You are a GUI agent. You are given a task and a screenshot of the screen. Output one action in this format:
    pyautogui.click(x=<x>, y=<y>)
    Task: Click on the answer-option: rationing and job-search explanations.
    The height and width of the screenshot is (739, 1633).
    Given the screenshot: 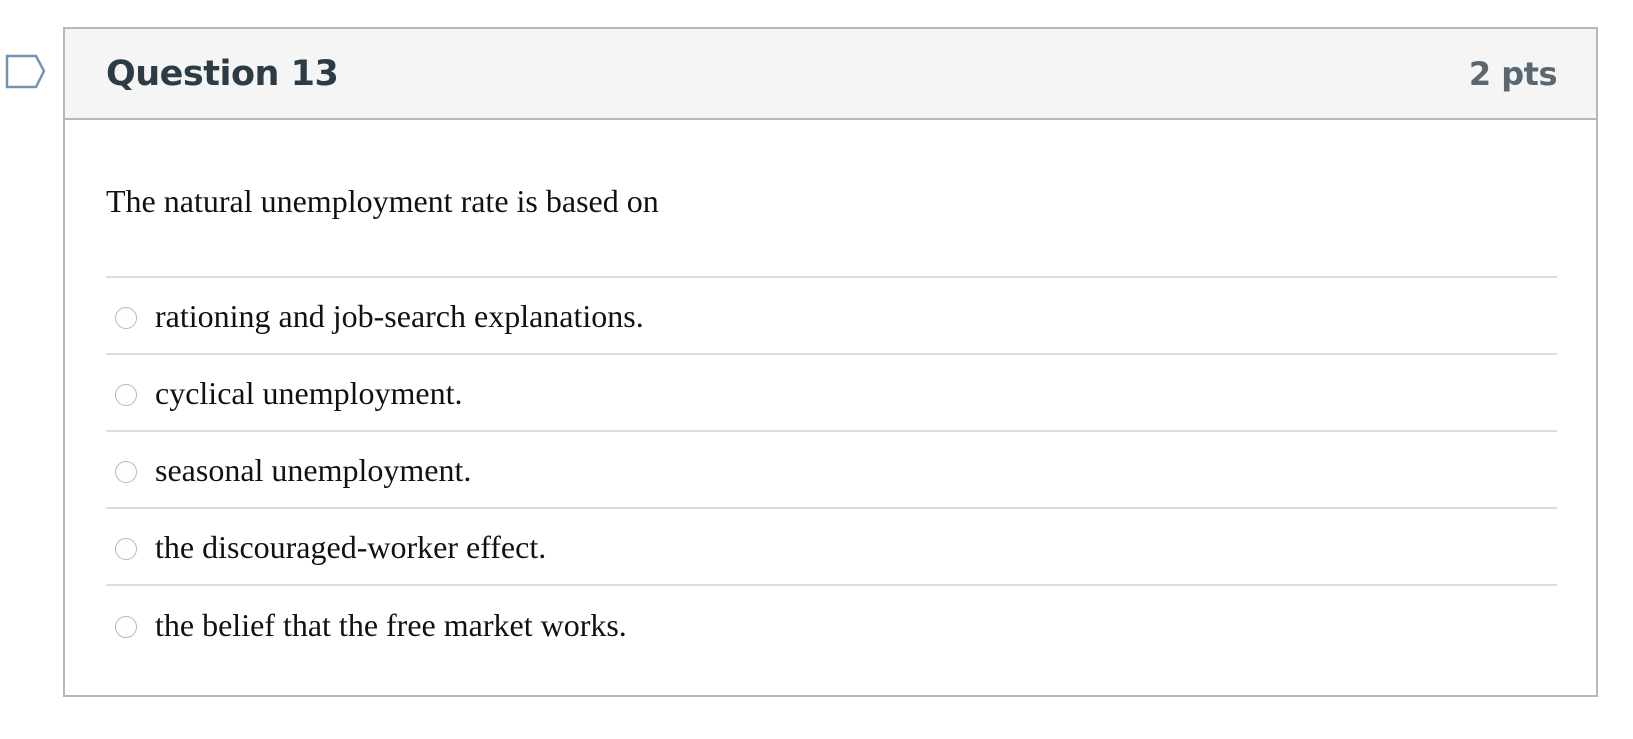 What is the action you would take?
    pyautogui.click(x=831, y=316)
    